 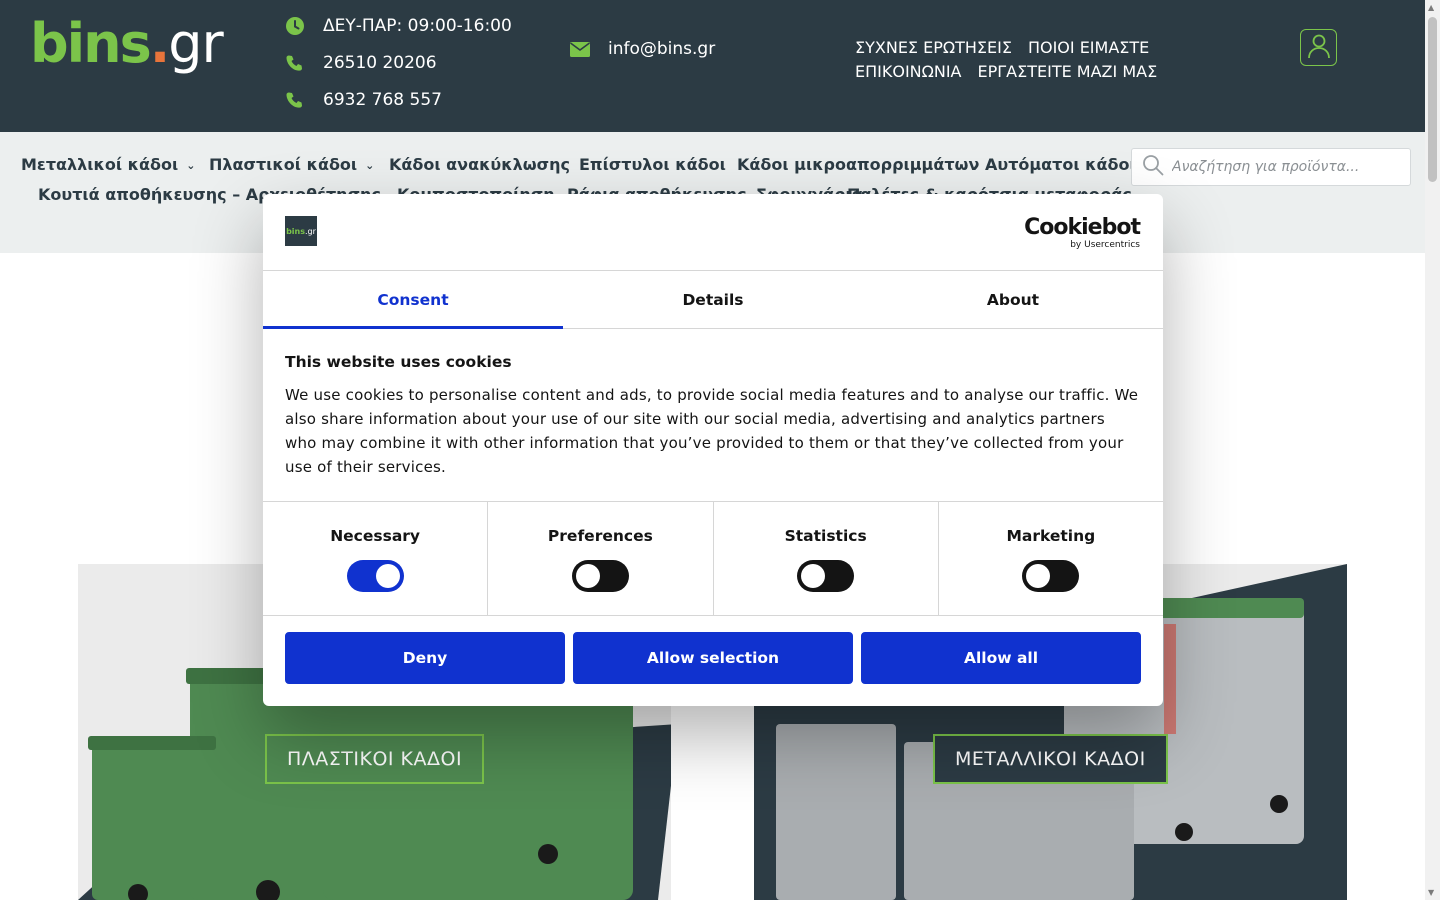 I want to click on allow-selection-button: Allow selection, so click(x=713, y=658).